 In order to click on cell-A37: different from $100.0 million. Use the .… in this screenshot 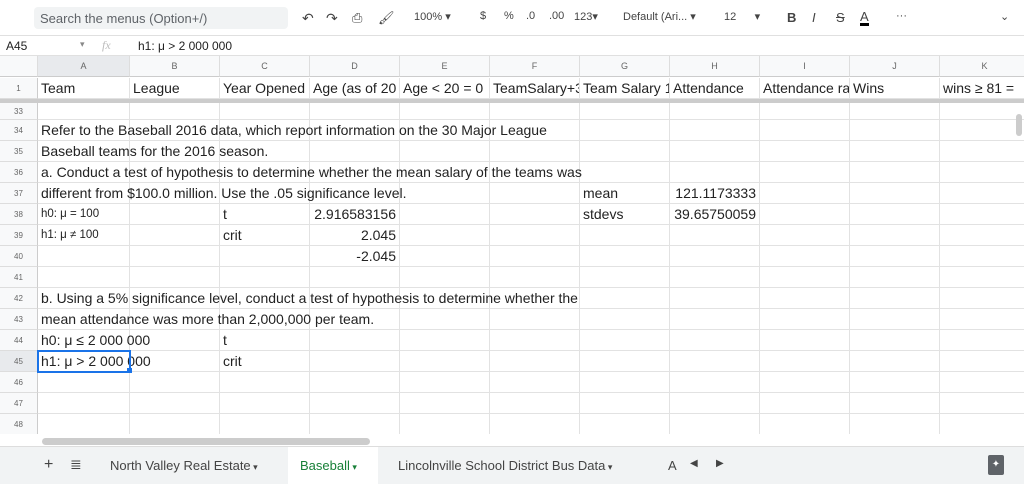, I will do `click(222, 193)`.